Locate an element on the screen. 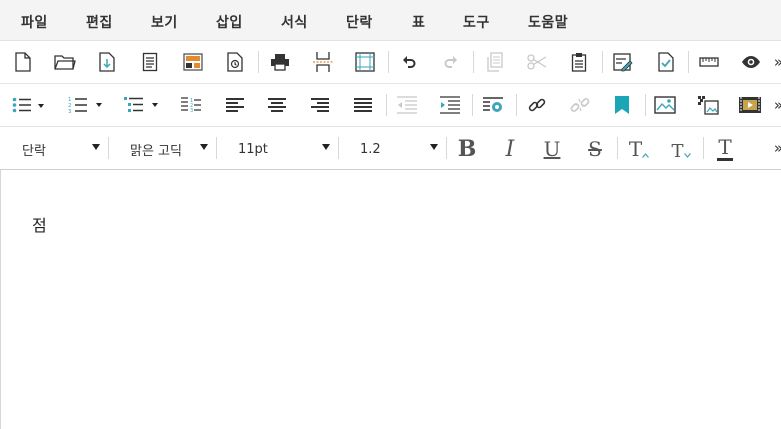 The height and width of the screenshot is (429, 781). clipboard-icon is located at coordinates (579, 62).